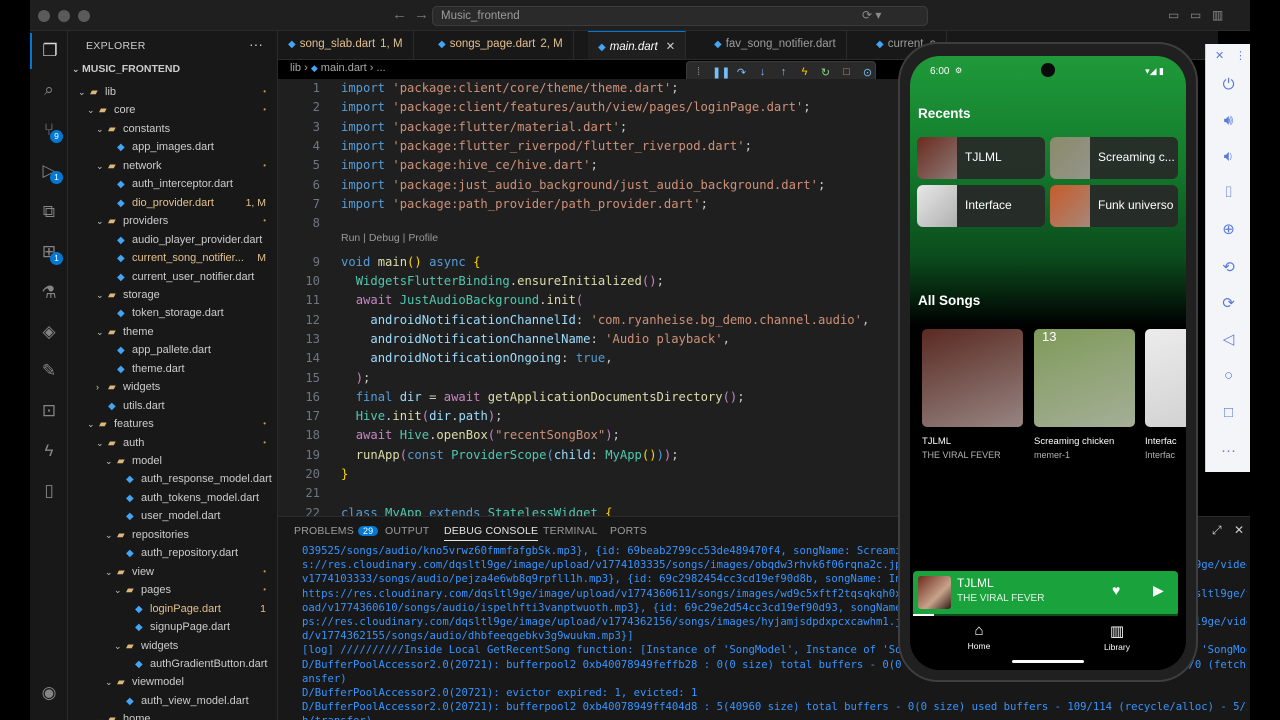 Image resolution: width=1280 pixels, height=720 pixels. Describe the element at coordinates (49, 332) in the screenshot. I see `flutter-icon: ◈` at that location.